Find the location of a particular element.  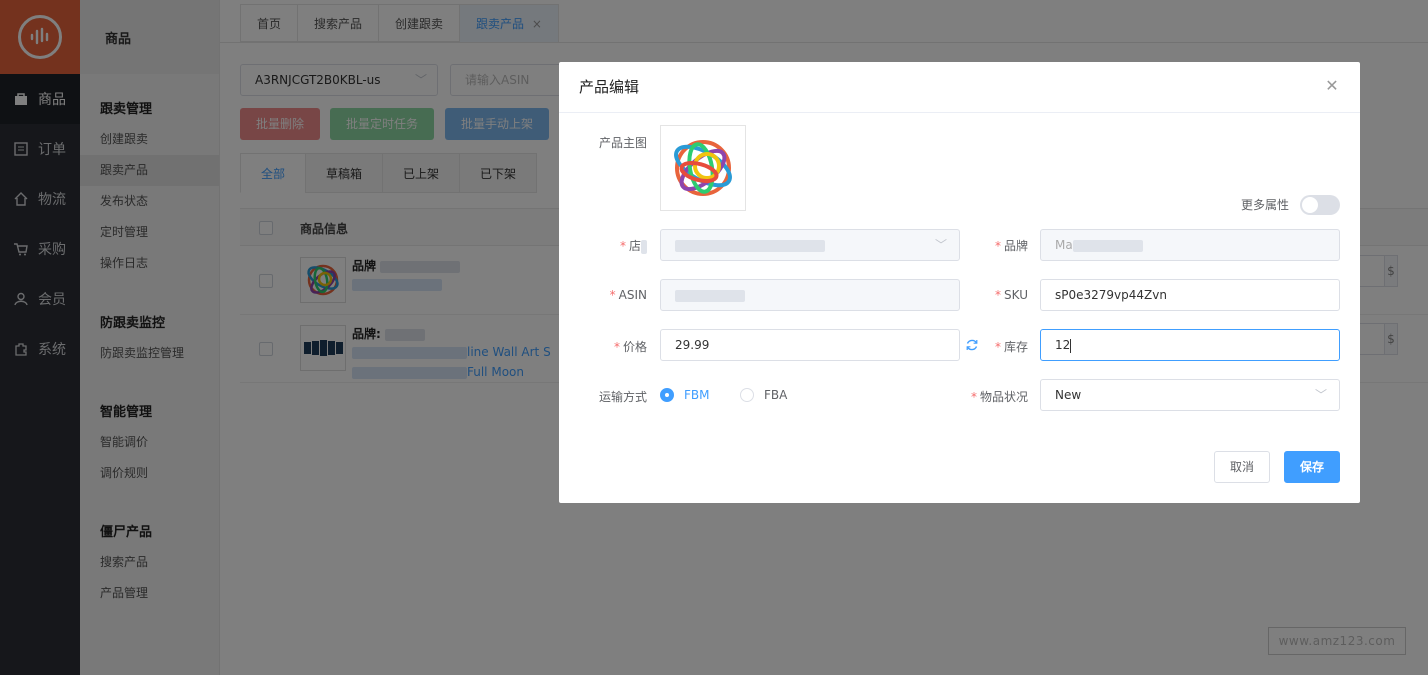

asin-label: * ASIN is located at coordinates (628, 295).